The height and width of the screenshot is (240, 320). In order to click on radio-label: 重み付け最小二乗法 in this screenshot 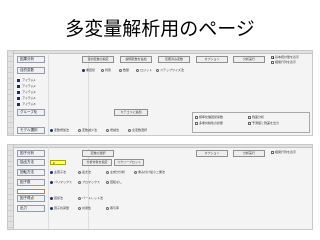, I will do `click(152, 172)`.